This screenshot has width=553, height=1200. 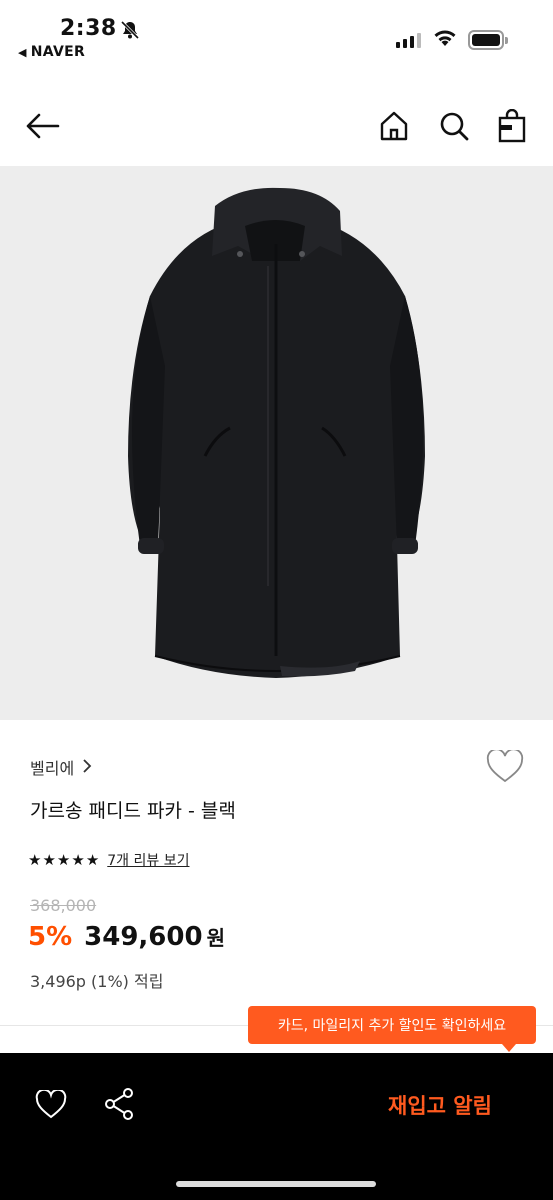 I want to click on share-button, so click(x=119, y=1104).